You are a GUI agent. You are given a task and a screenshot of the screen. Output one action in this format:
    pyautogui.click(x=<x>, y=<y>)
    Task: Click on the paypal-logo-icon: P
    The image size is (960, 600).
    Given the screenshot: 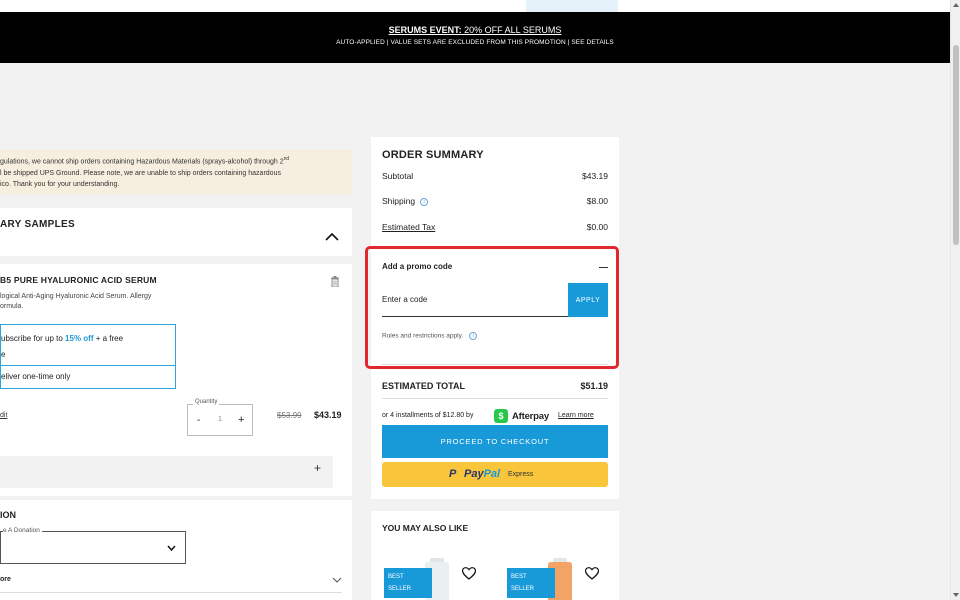 What is the action you would take?
    pyautogui.click(x=453, y=474)
    